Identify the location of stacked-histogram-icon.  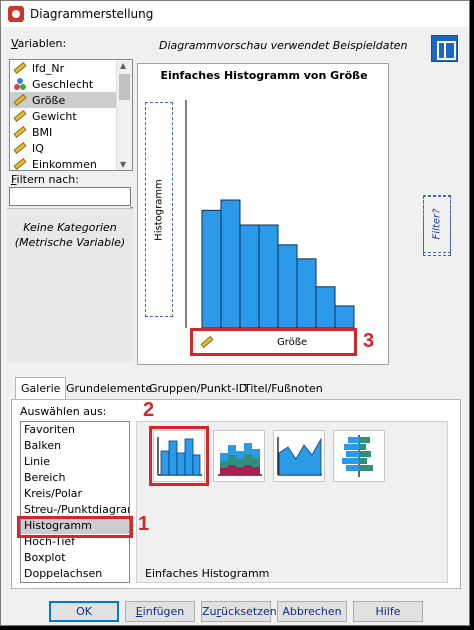
(240, 459).